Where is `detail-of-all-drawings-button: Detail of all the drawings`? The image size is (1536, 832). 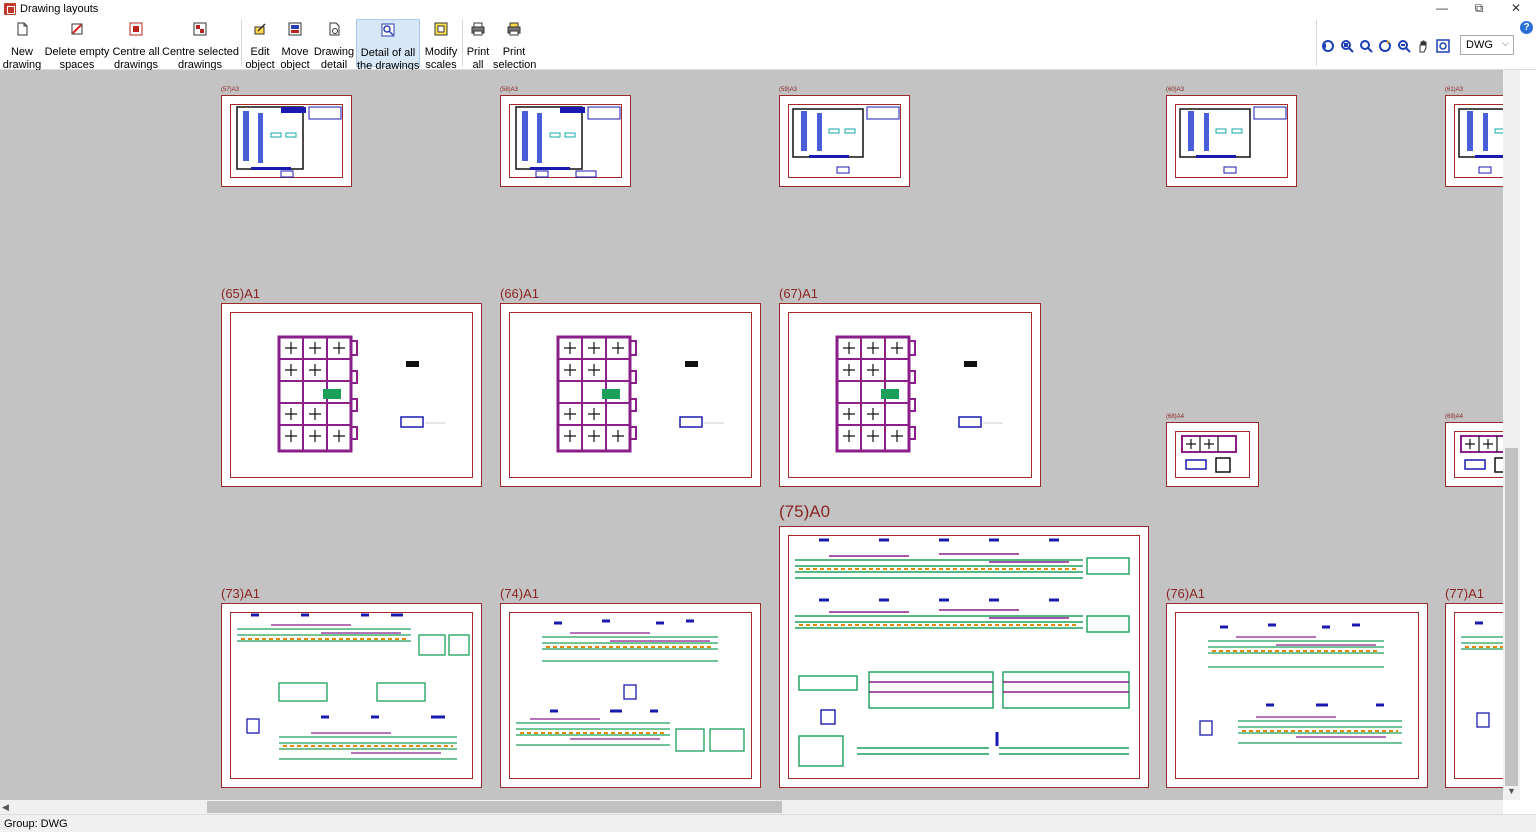
detail-of-all-drawings-button: Detail of all the drawings is located at coordinates (388, 45).